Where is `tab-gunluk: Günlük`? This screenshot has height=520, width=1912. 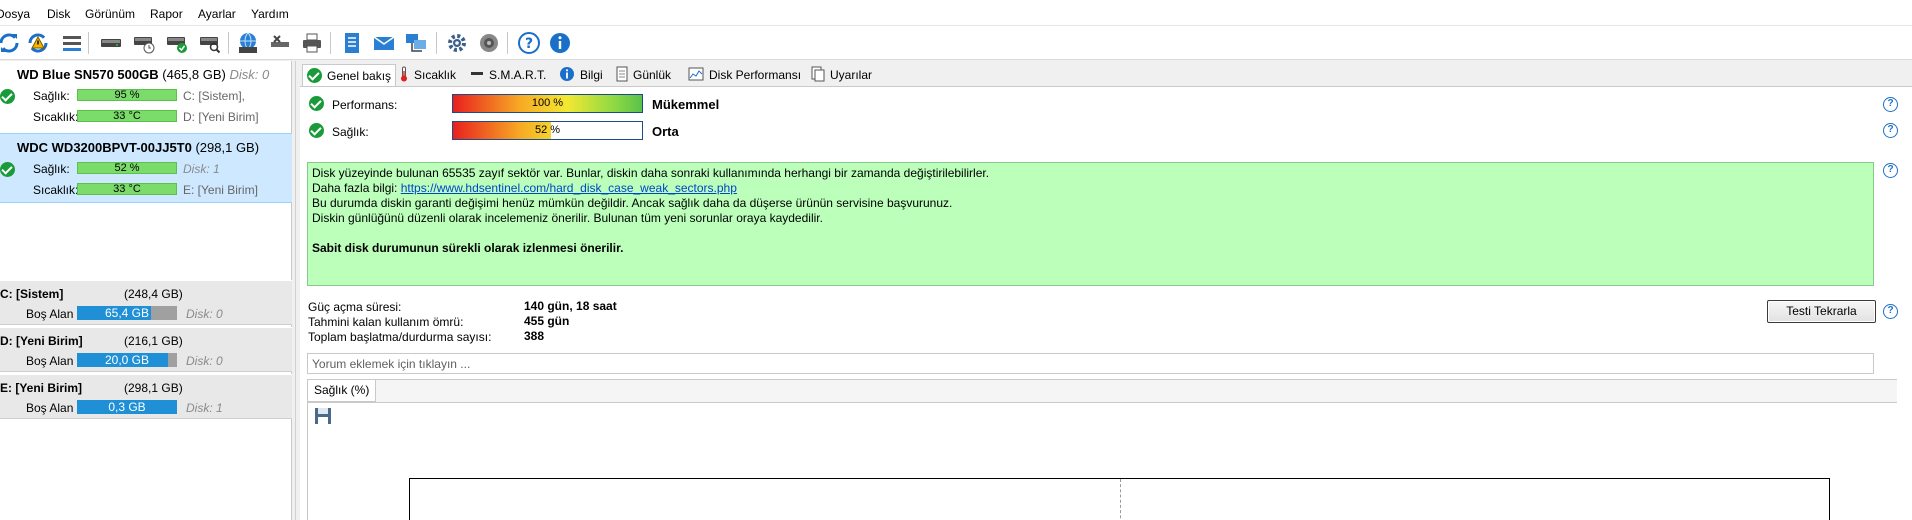
tab-gunluk: Günlük is located at coordinates (643, 75).